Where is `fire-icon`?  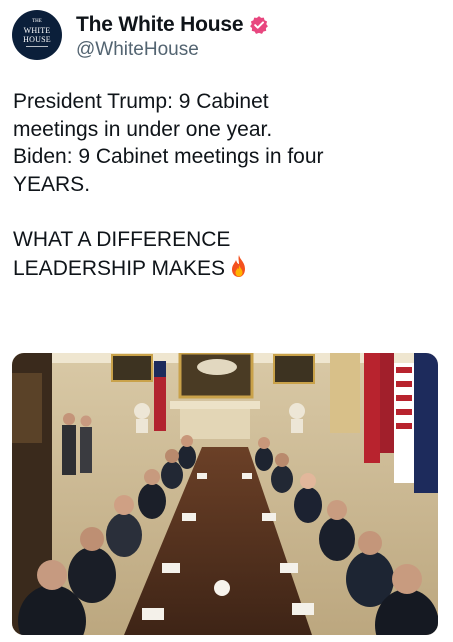 fire-icon is located at coordinates (239, 265).